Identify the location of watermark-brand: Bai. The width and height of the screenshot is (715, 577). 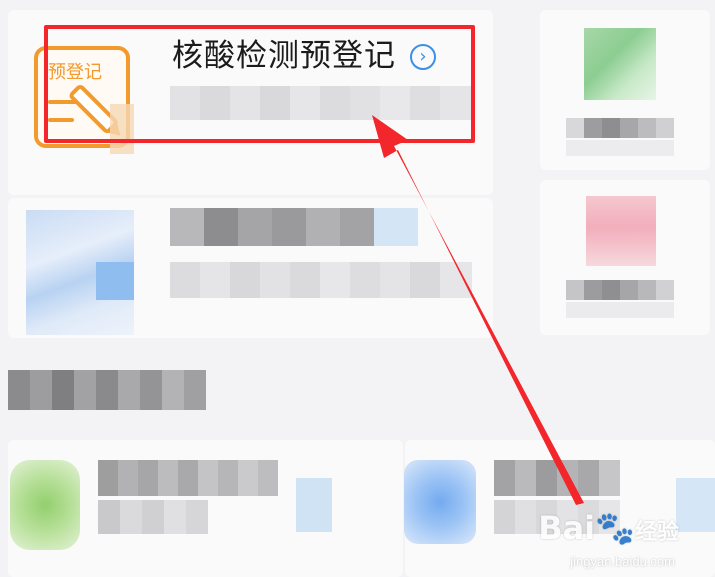
(567, 528).